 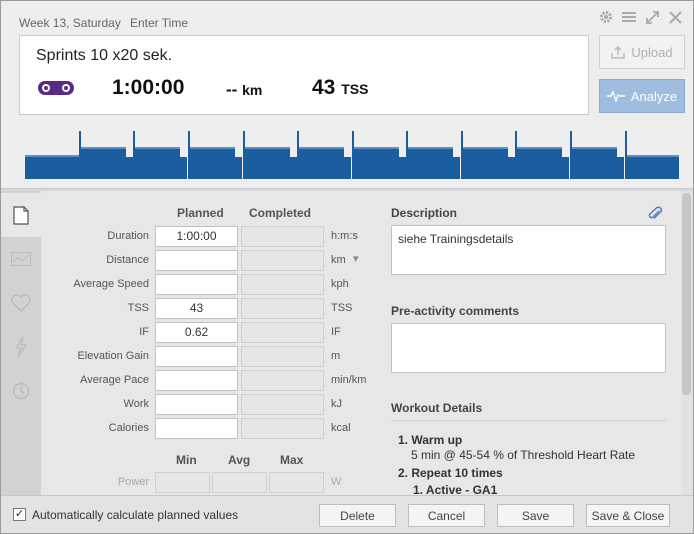 I want to click on profile-cooldown-edge, so click(x=653, y=156).